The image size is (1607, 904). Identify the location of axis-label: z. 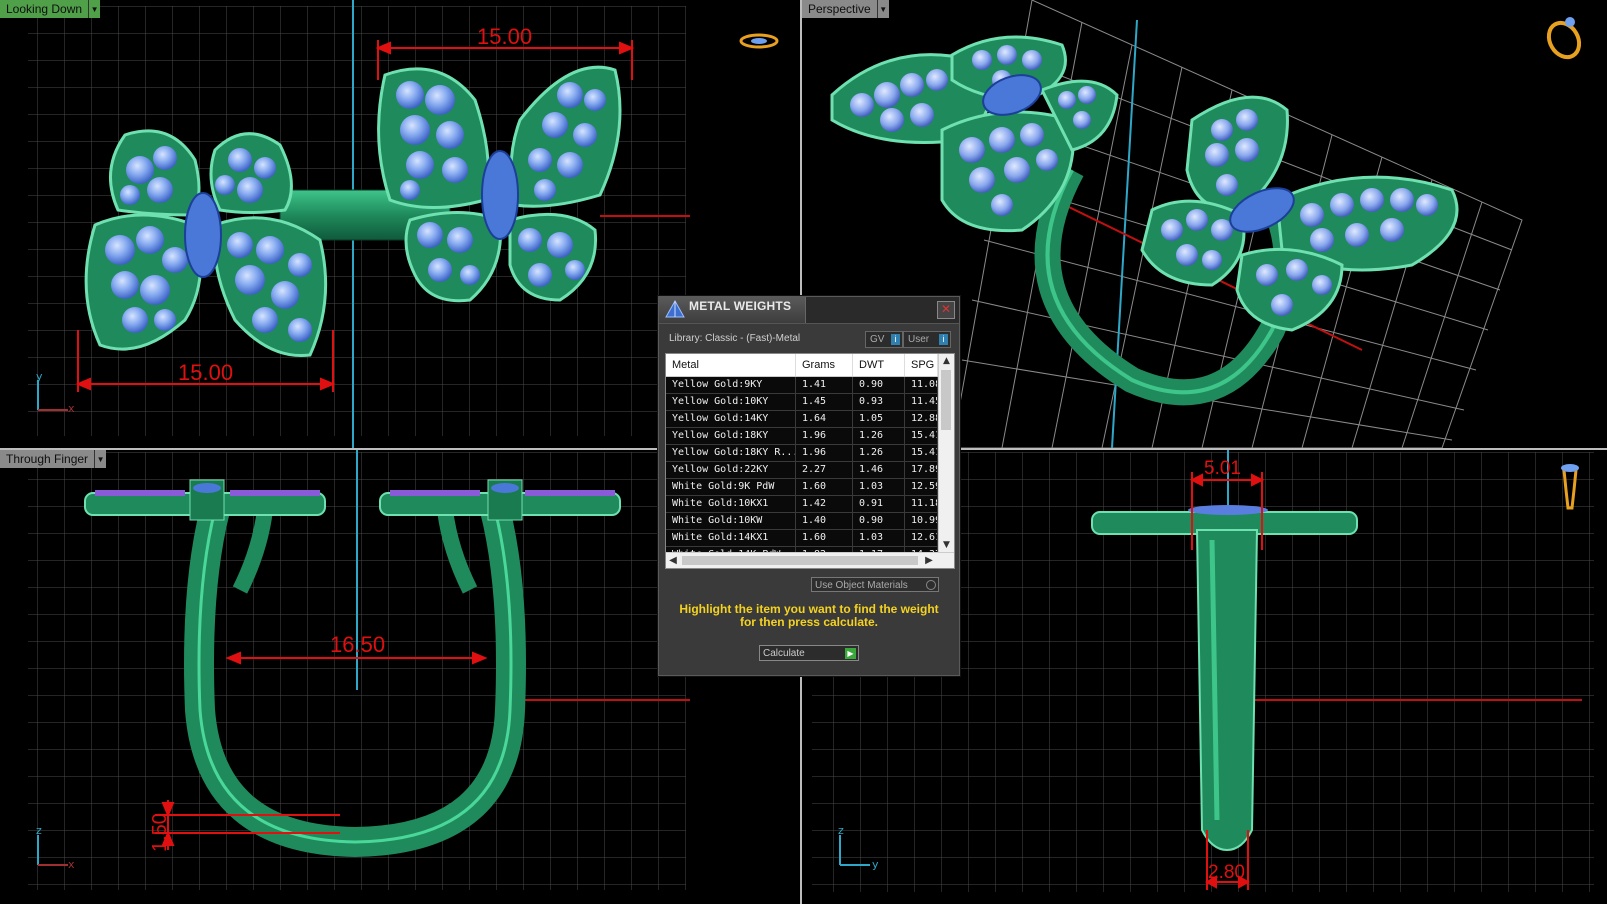
(39, 830).